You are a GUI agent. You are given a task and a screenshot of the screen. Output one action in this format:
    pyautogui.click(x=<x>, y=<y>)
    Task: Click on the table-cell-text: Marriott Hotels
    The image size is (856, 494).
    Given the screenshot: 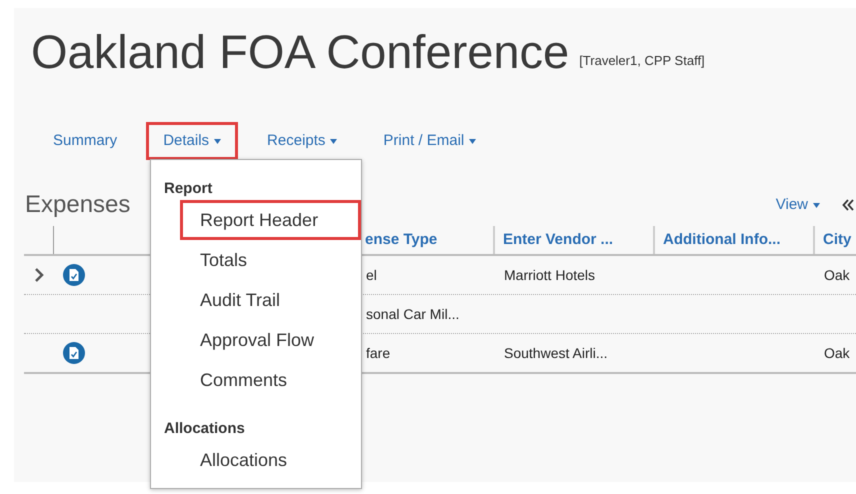 What is the action you would take?
    pyautogui.click(x=550, y=275)
    